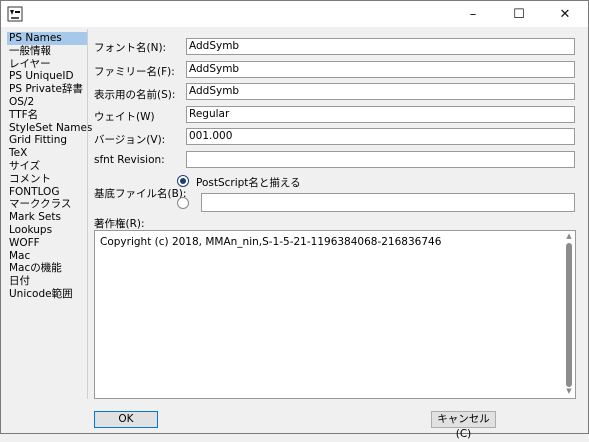 This screenshot has width=589, height=442. I want to click on display-name-input: AddSymb, so click(380, 91).